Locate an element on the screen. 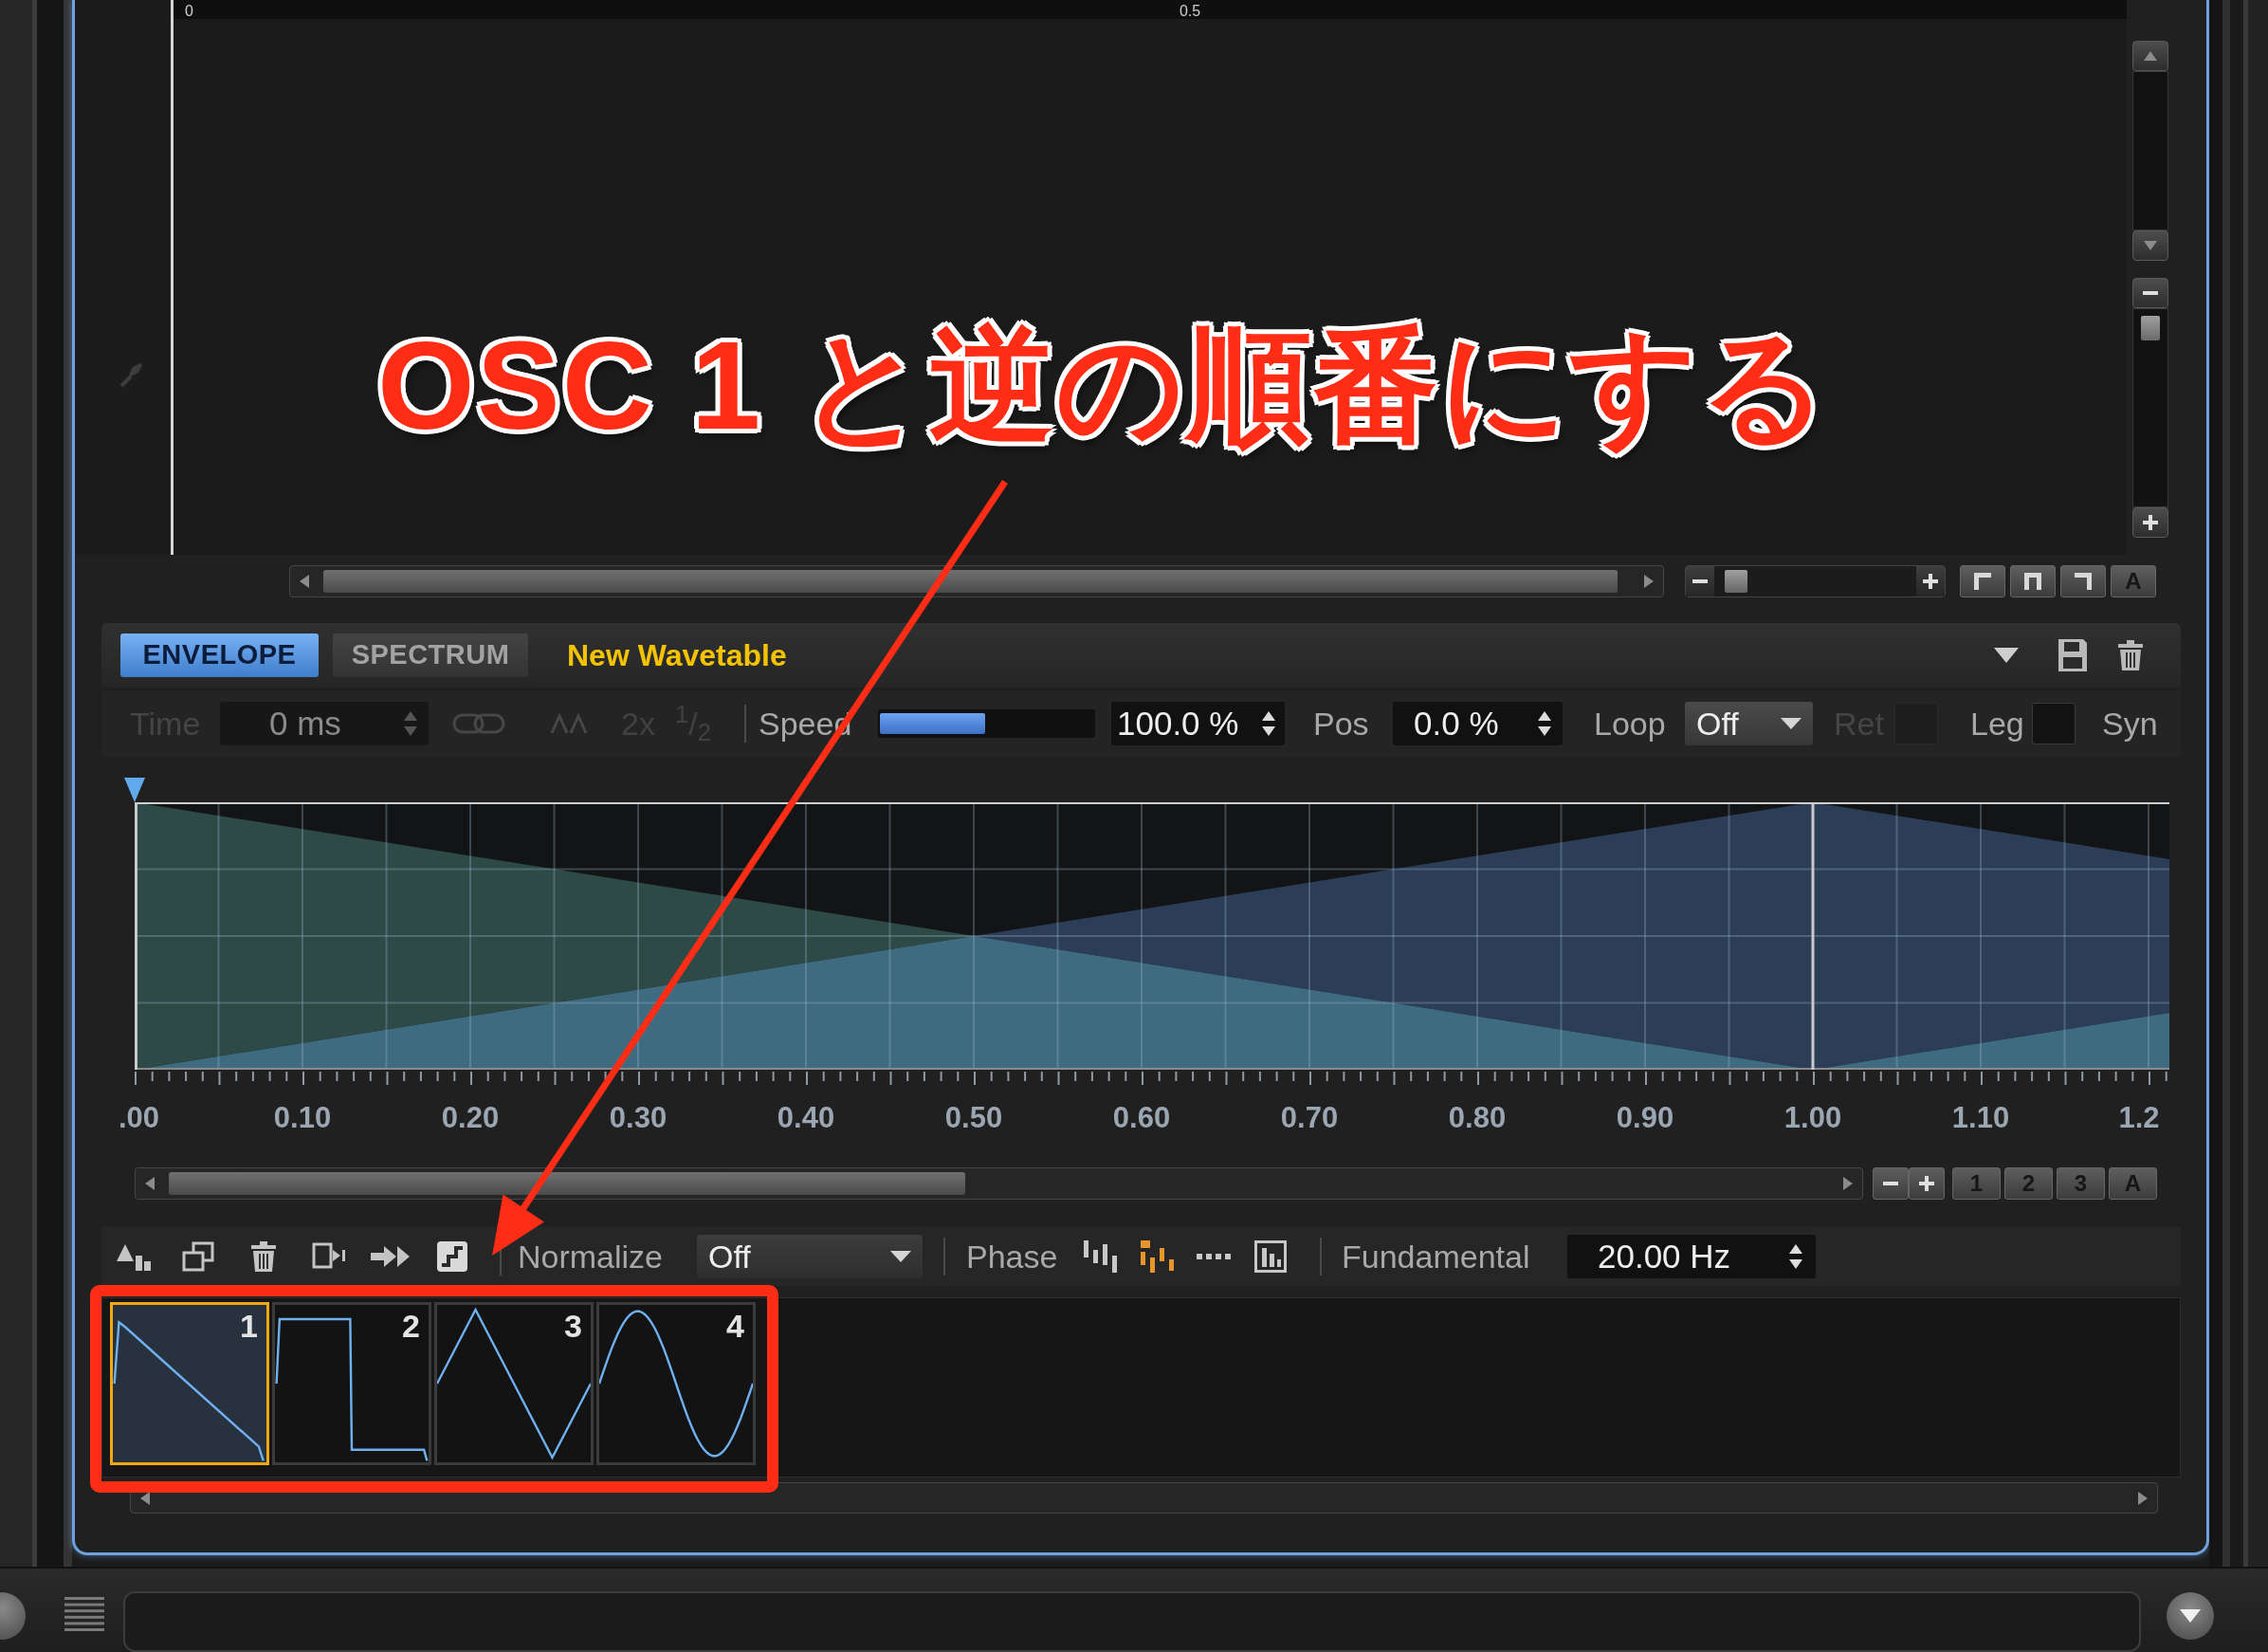 The width and height of the screenshot is (2268, 1652). box-arrow-icon is located at coordinates (330, 1256).